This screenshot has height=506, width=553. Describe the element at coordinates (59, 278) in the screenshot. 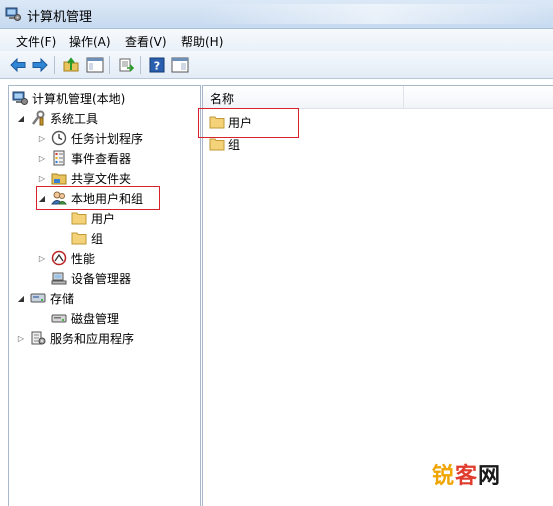

I see `device-manager-icon` at that location.